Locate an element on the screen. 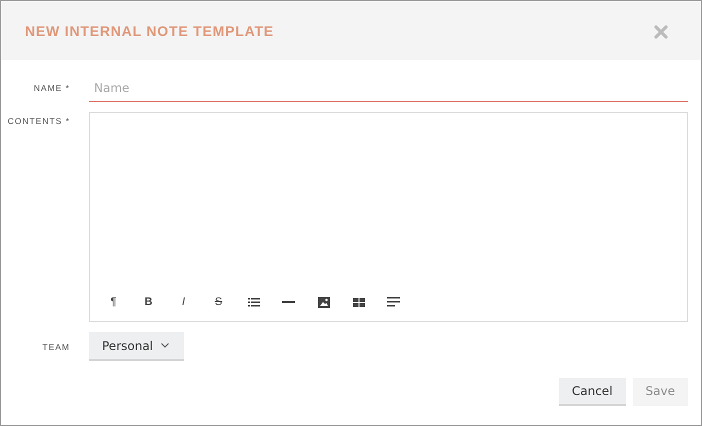 The image size is (702, 426). field-label: CONTENTS * is located at coordinates (38, 121).